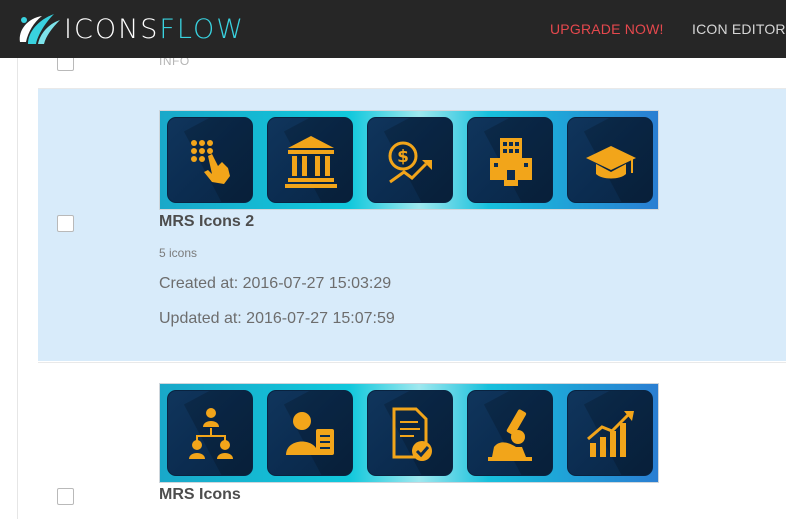 This screenshot has height=519, width=786. What do you see at coordinates (200, 495) in the screenshot?
I see `icon-set-title: MRS Icons` at bounding box center [200, 495].